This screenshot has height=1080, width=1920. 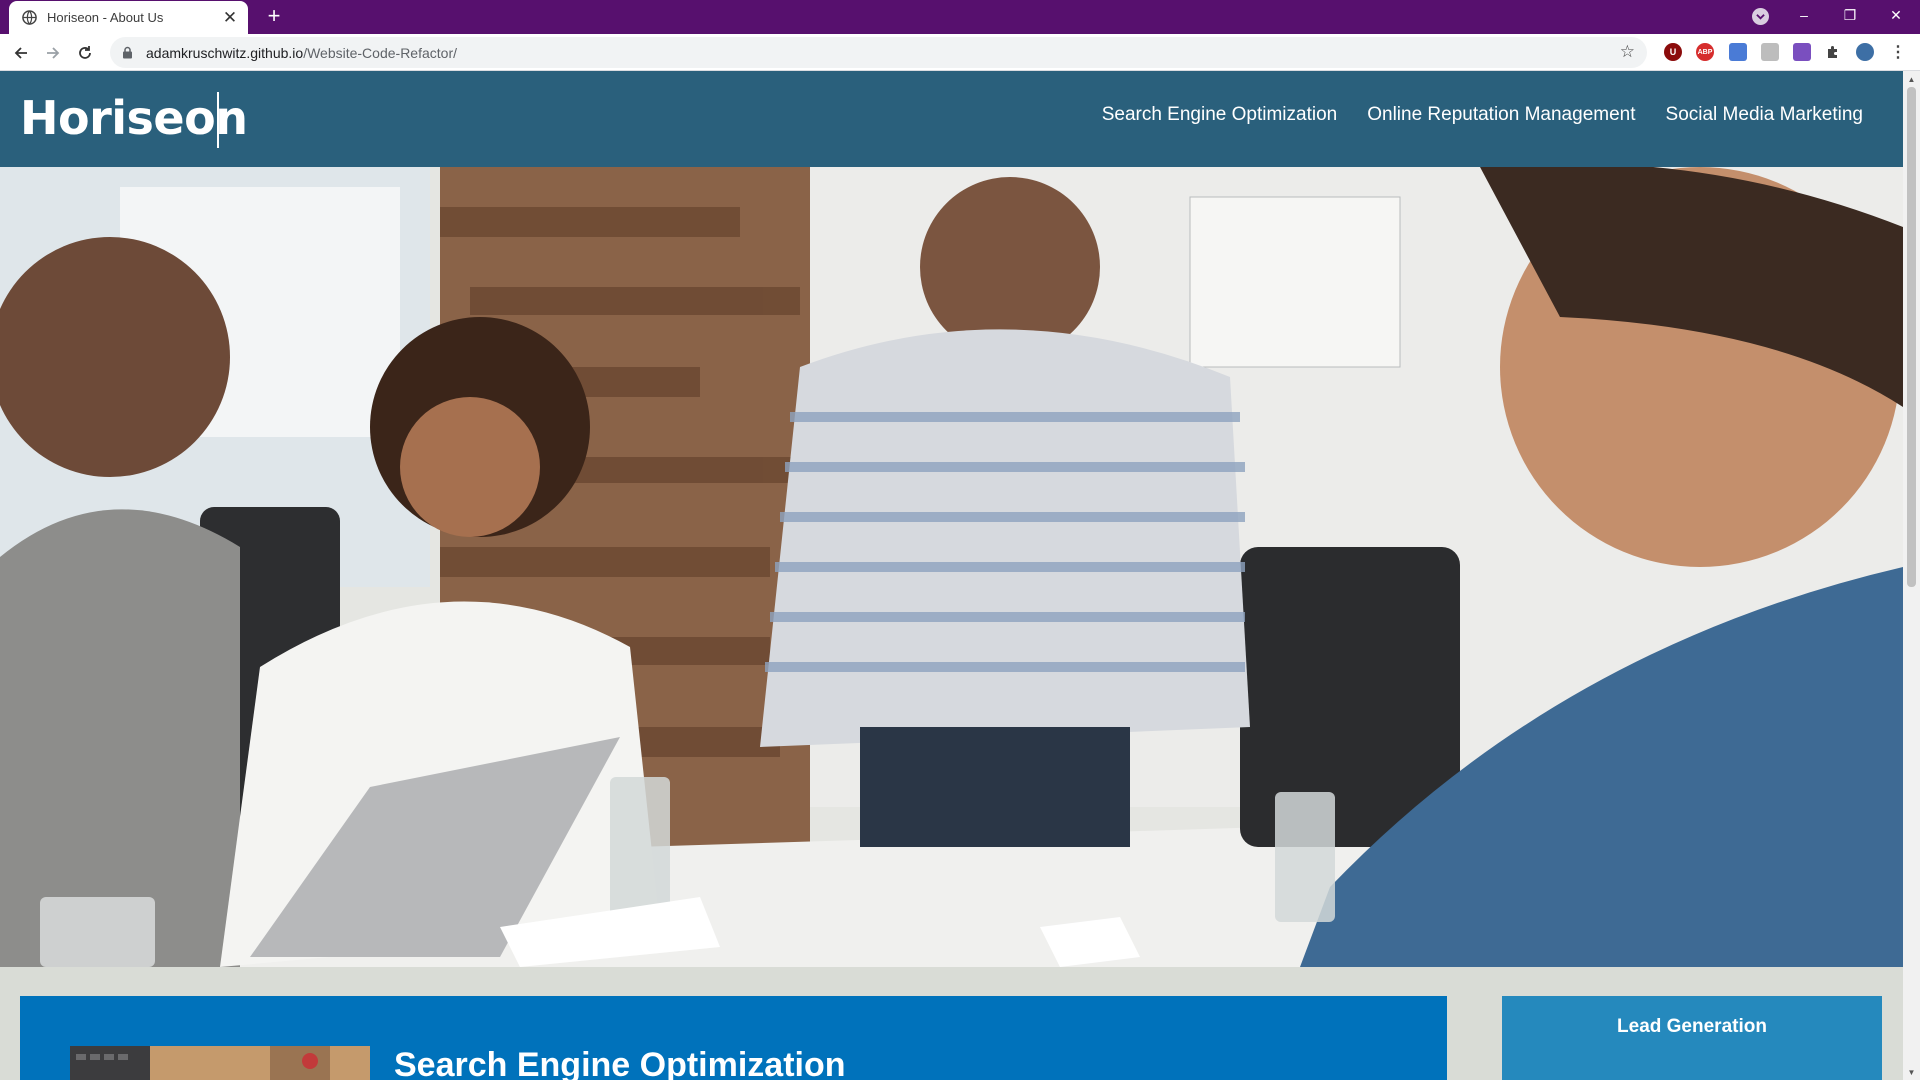 What do you see at coordinates (220, 1063) in the screenshot?
I see `seo-thumbnail-image` at bounding box center [220, 1063].